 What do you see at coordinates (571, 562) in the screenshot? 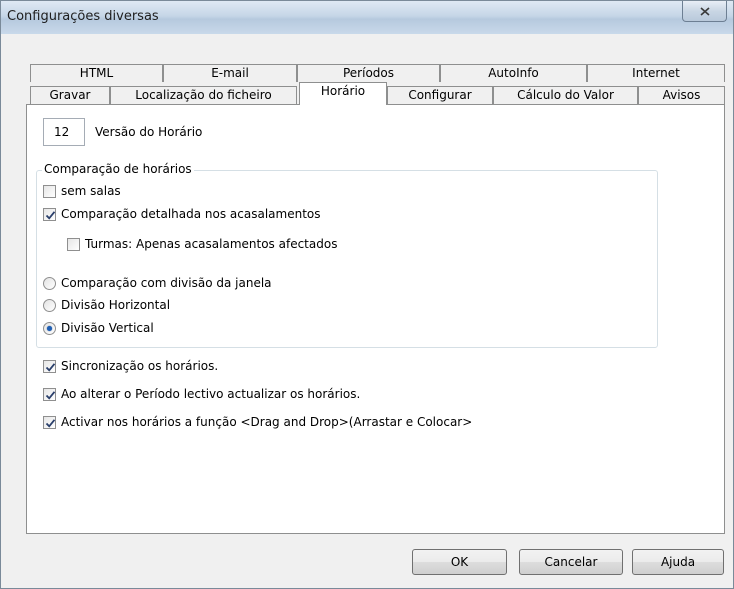
I see `cancel-button: Cancelar` at bounding box center [571, 562].